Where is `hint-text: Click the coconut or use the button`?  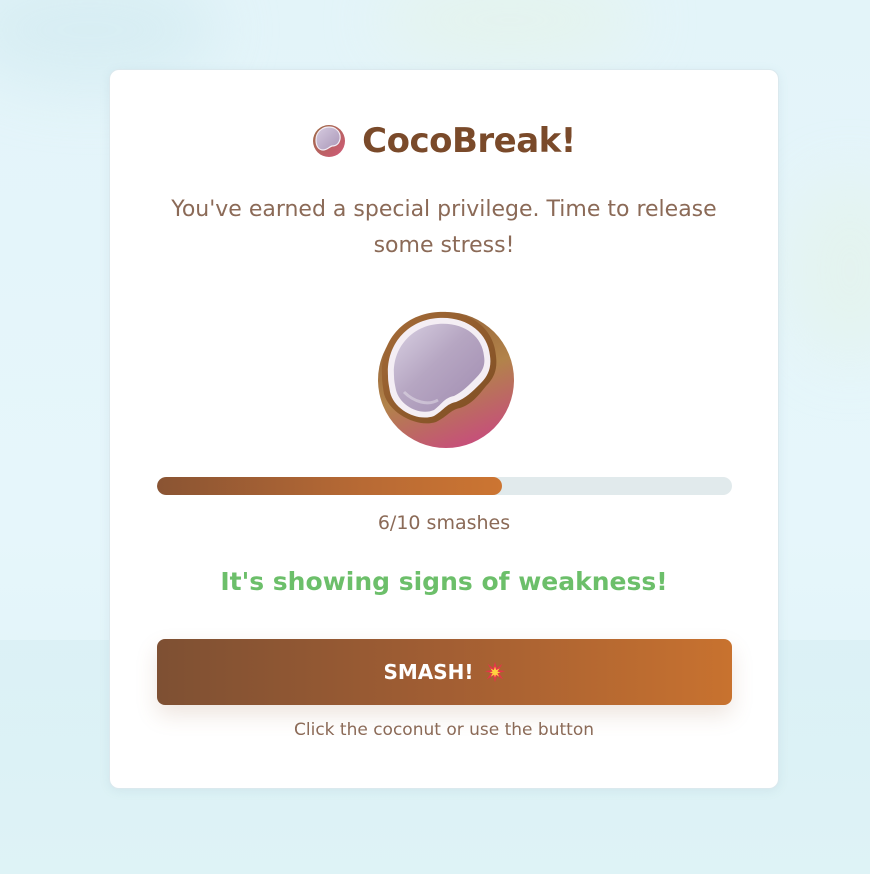
hint-text: Click the coconut or use the button is located at coordinates (444, 730).